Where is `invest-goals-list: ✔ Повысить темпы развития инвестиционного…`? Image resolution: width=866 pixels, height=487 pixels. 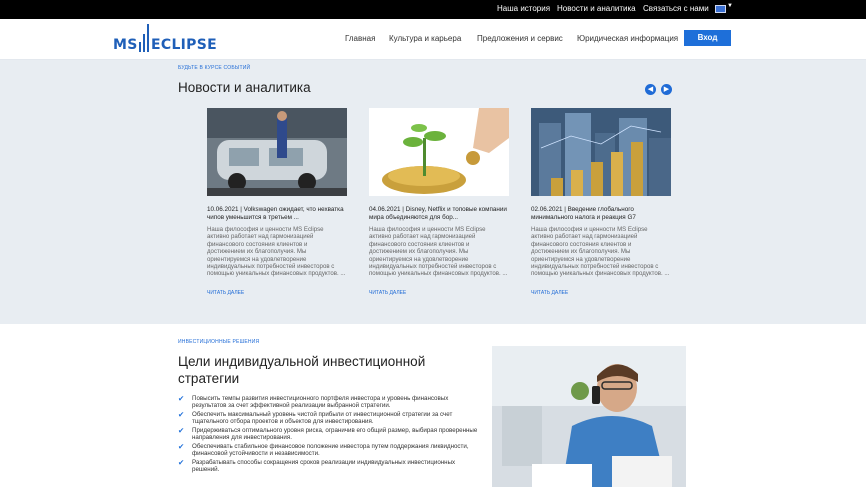
invest-goals-list: ✔ Повысить темпы развития инвестиционного… is located at coordinates (328, 435).